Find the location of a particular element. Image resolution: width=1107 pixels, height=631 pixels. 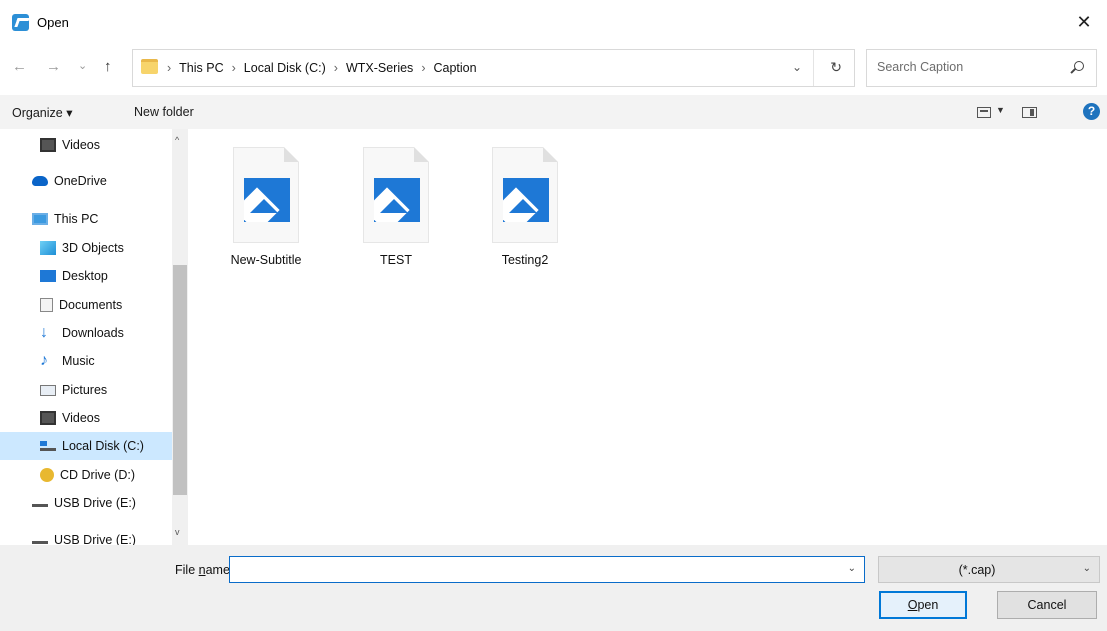

scrollbar-thumb is located at coordinates (180, 380).